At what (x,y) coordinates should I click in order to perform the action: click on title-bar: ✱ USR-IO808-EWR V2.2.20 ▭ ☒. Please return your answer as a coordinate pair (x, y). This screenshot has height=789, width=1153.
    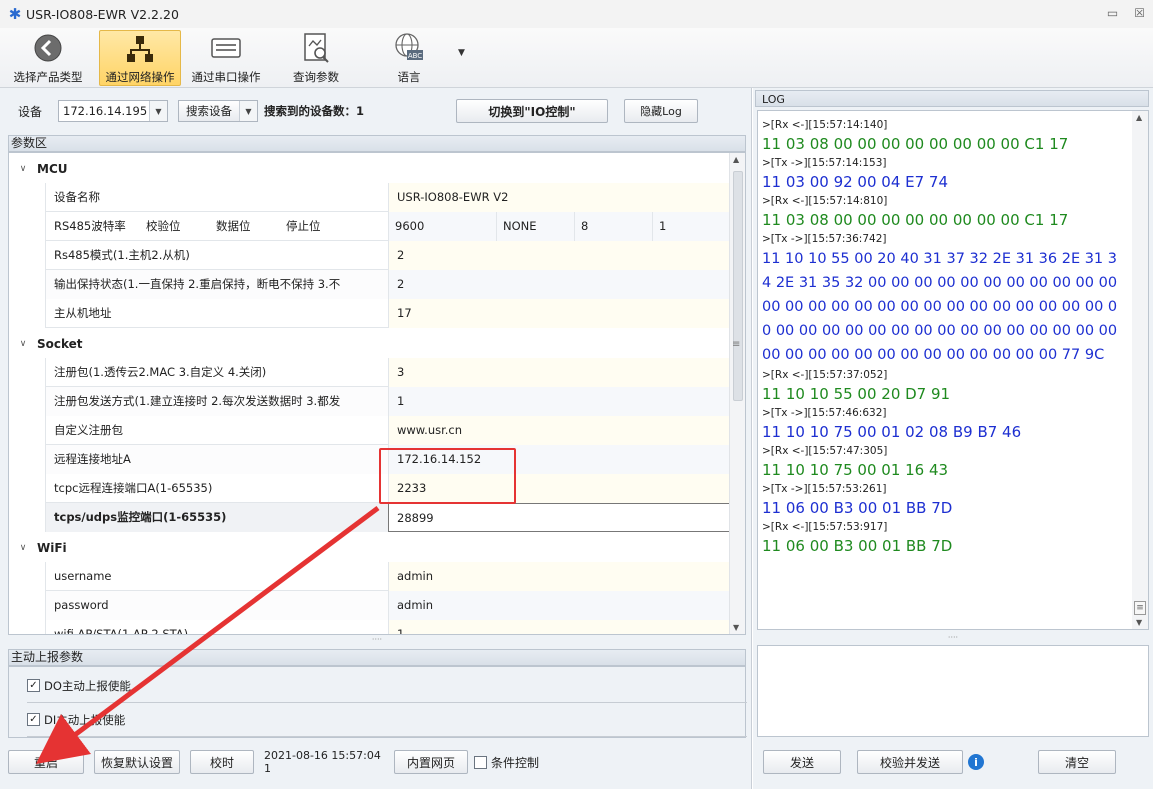
    Looking at the image, I should click on (576, 14).